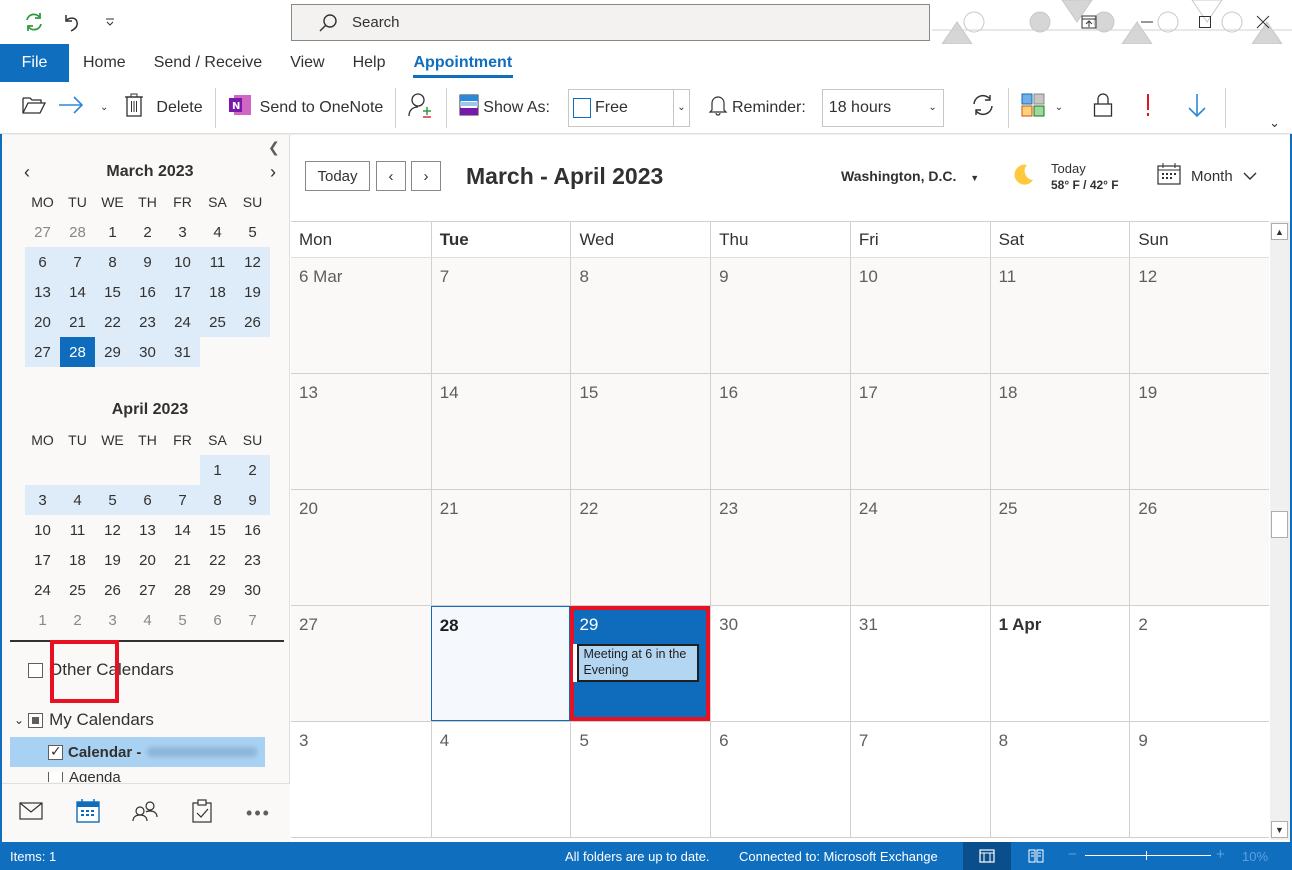 The image size is (1292, 870). Describe the element at coordinates (42, 322) in the screenshot. I see `mini-day: 20` at that location.